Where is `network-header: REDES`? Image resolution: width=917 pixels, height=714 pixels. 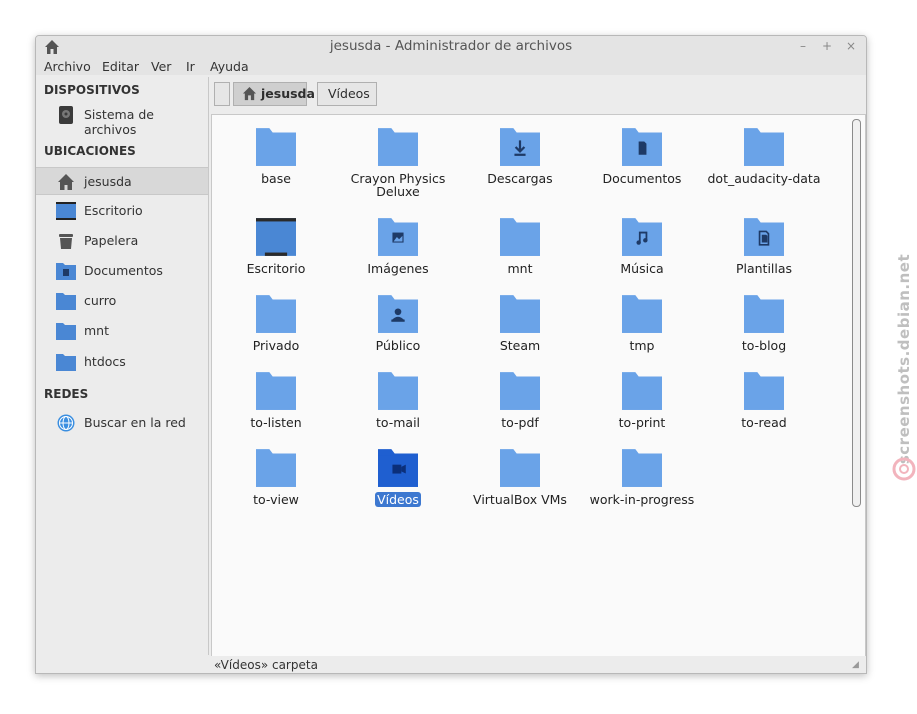 network-header: REDES is located at coordinates (66, 394).